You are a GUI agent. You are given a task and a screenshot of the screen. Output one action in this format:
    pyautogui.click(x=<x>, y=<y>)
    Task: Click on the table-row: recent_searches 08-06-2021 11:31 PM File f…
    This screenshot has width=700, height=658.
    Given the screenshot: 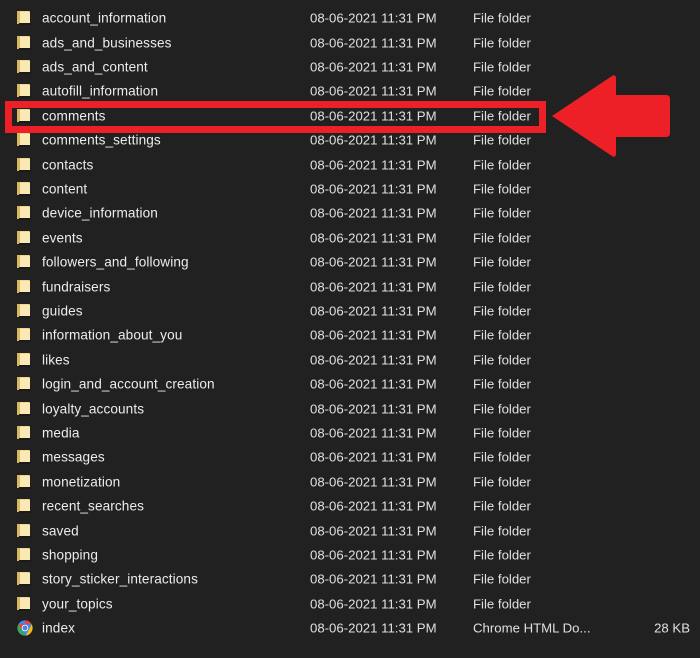 What is the action you would take?
    pyautogui.click(x=350, y=506)
    